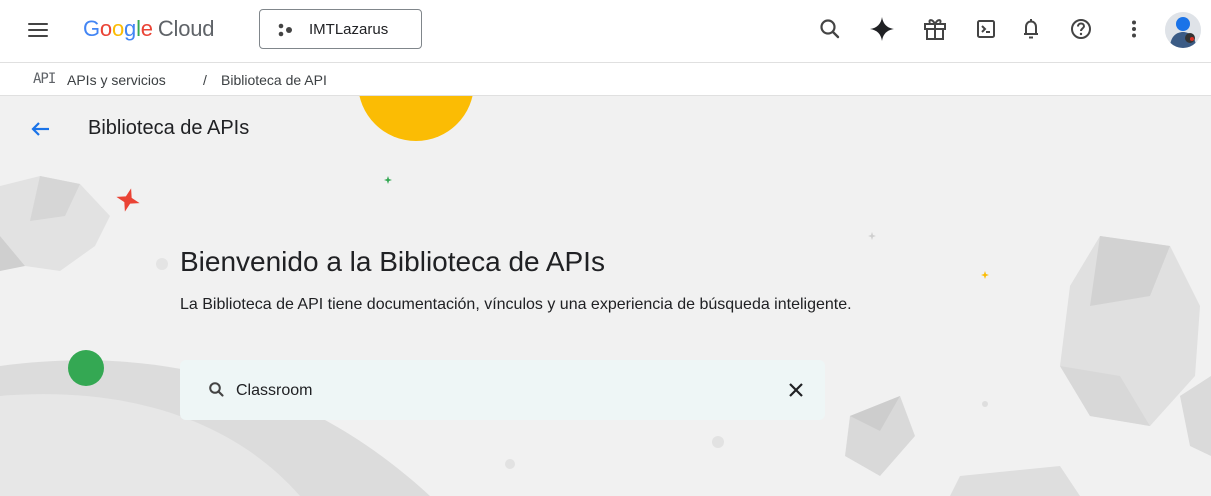  I want to click on breadcrumb: API APIs y servicios / Biblioteca de API, so click(605, 79).